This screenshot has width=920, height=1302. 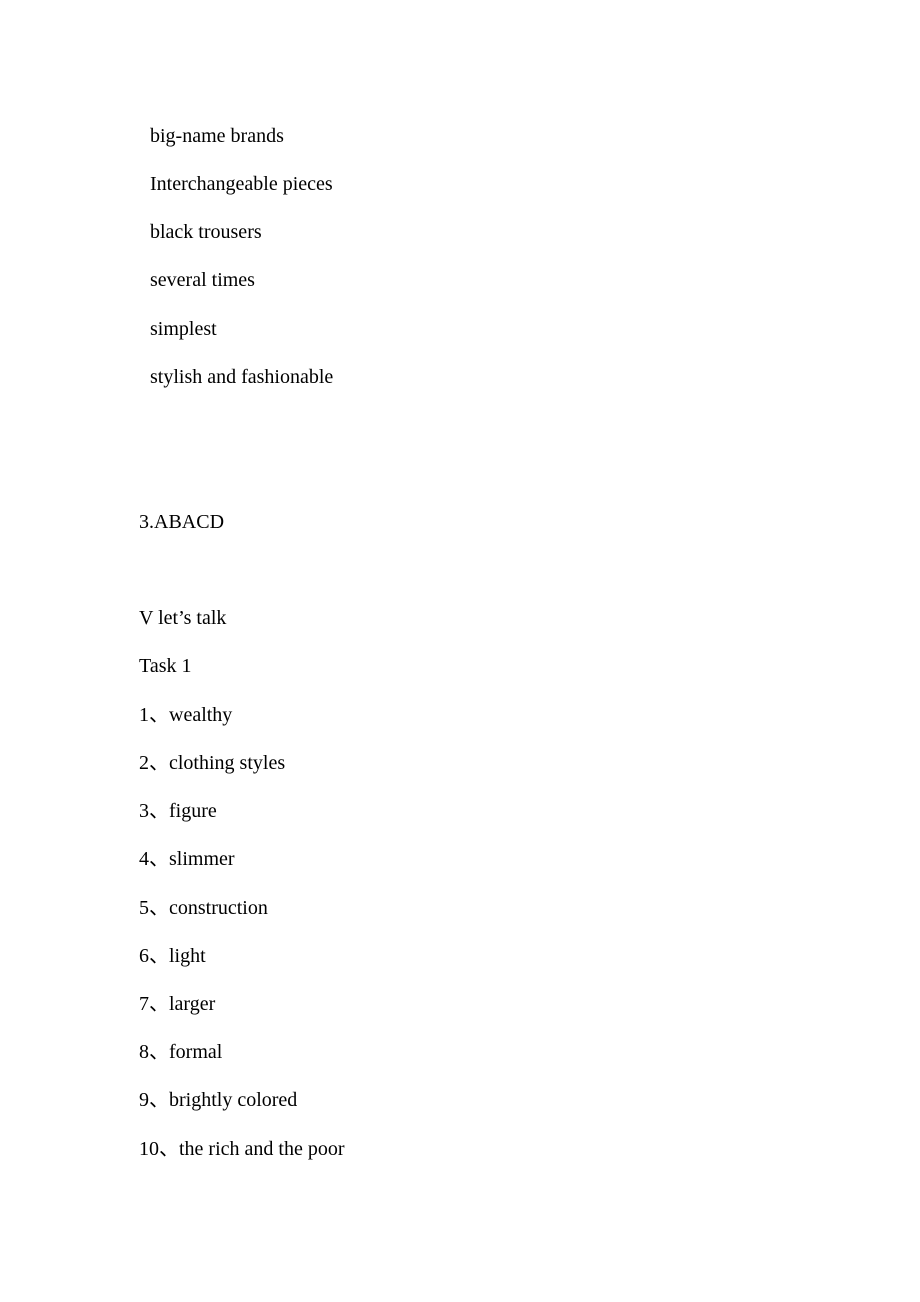 I want to click on task-label: Task 1, so click(x=165, y=666).